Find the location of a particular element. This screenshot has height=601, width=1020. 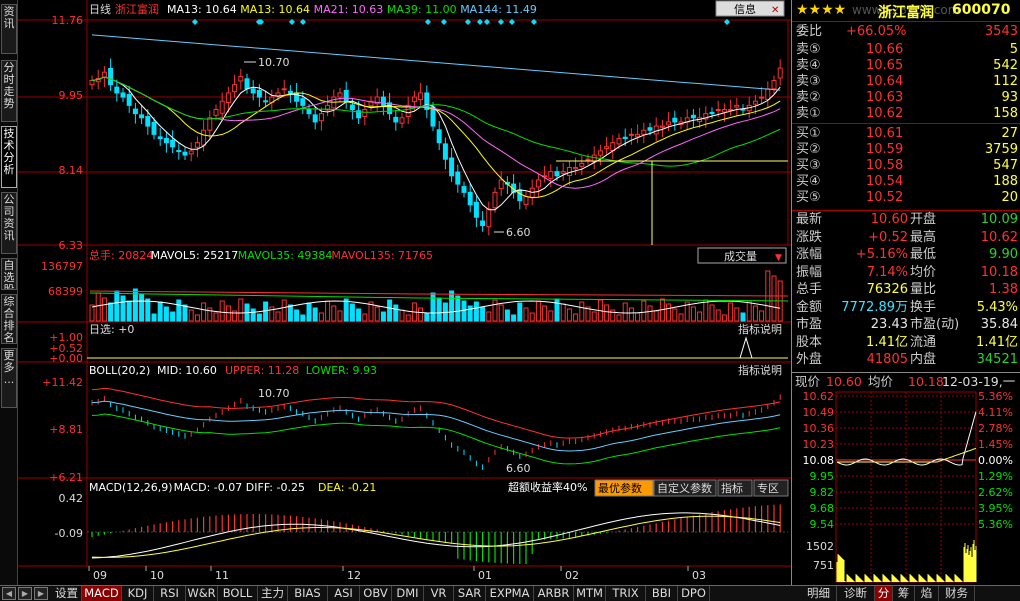

indicator-tab-boll: BOLL is located at coordinates (238, 593).